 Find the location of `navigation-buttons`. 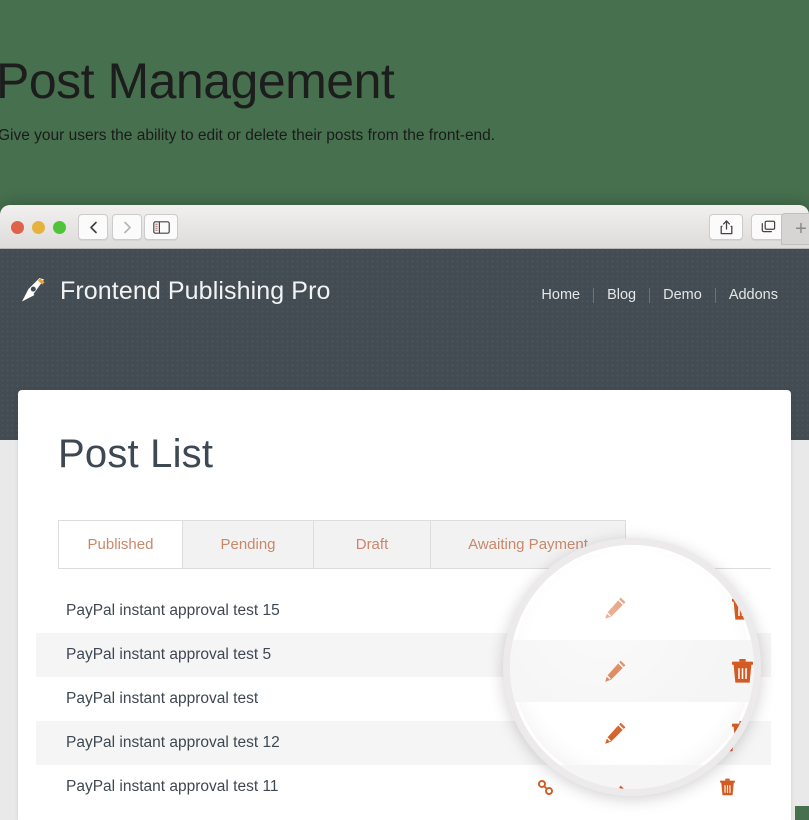

navigation-buttons is located at coordinates (110, 227).